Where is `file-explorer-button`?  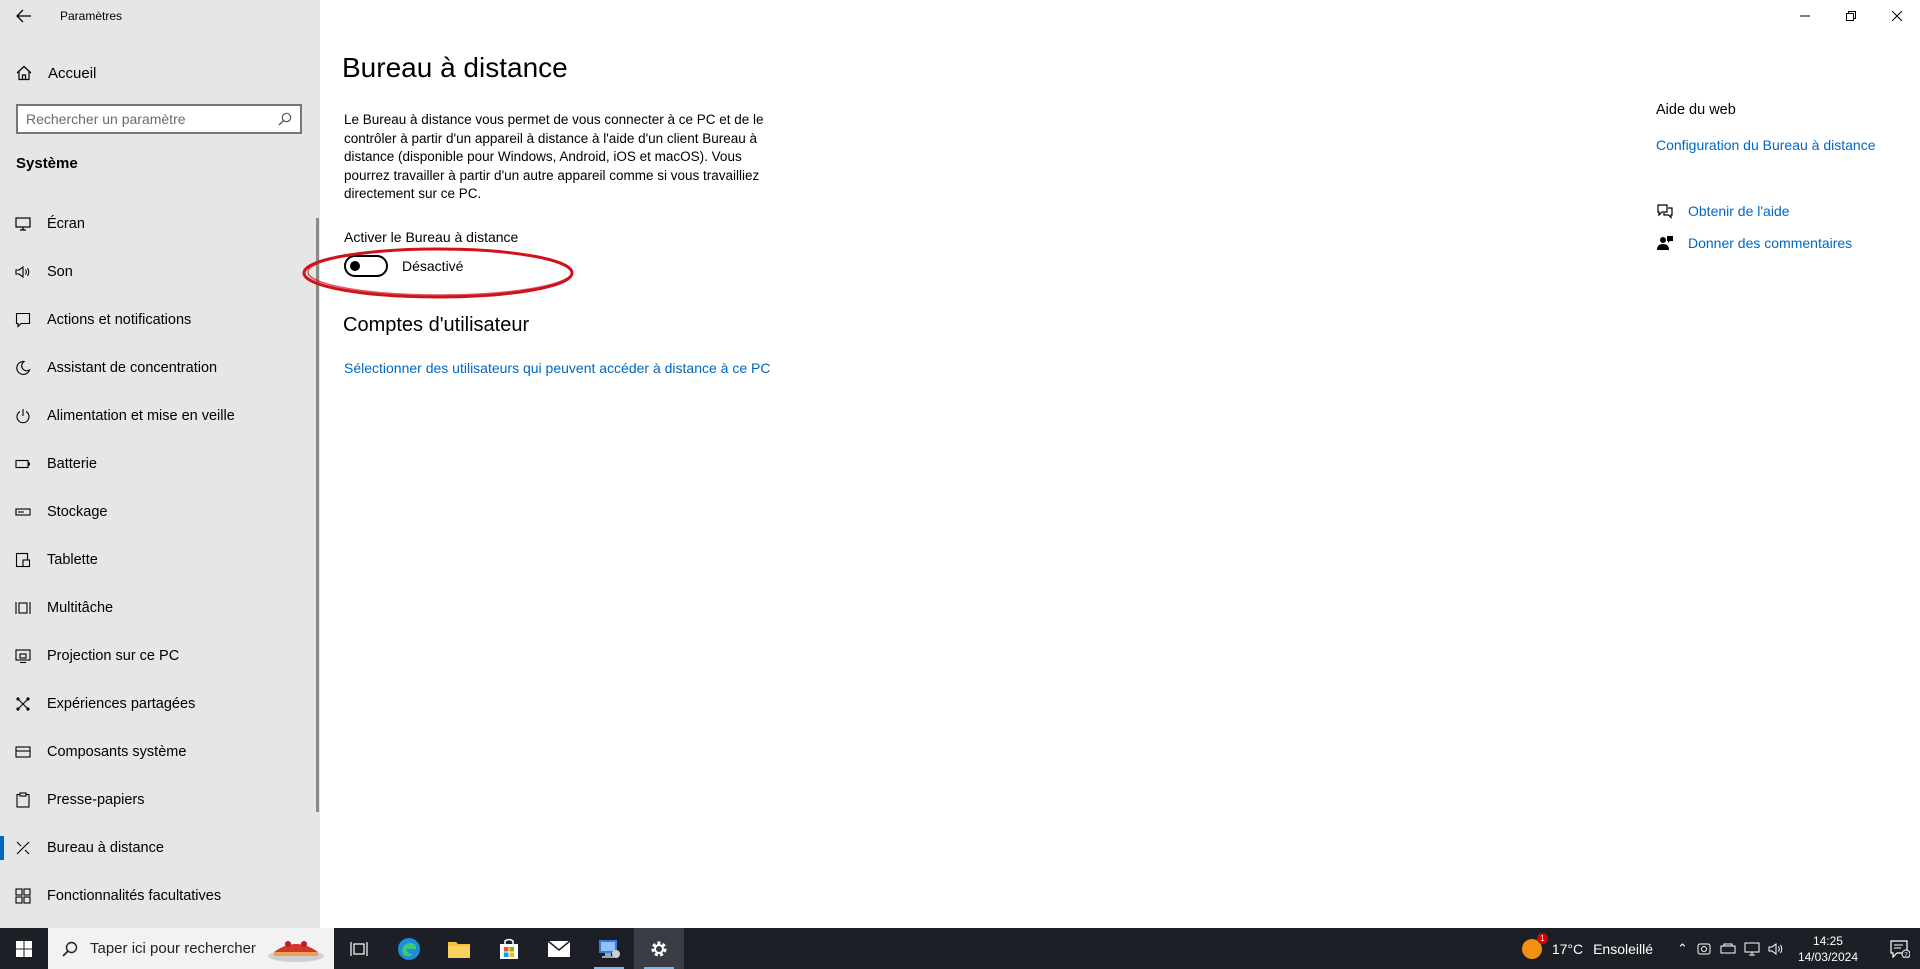 file-explorer-button is located at coordinates (459, 948).